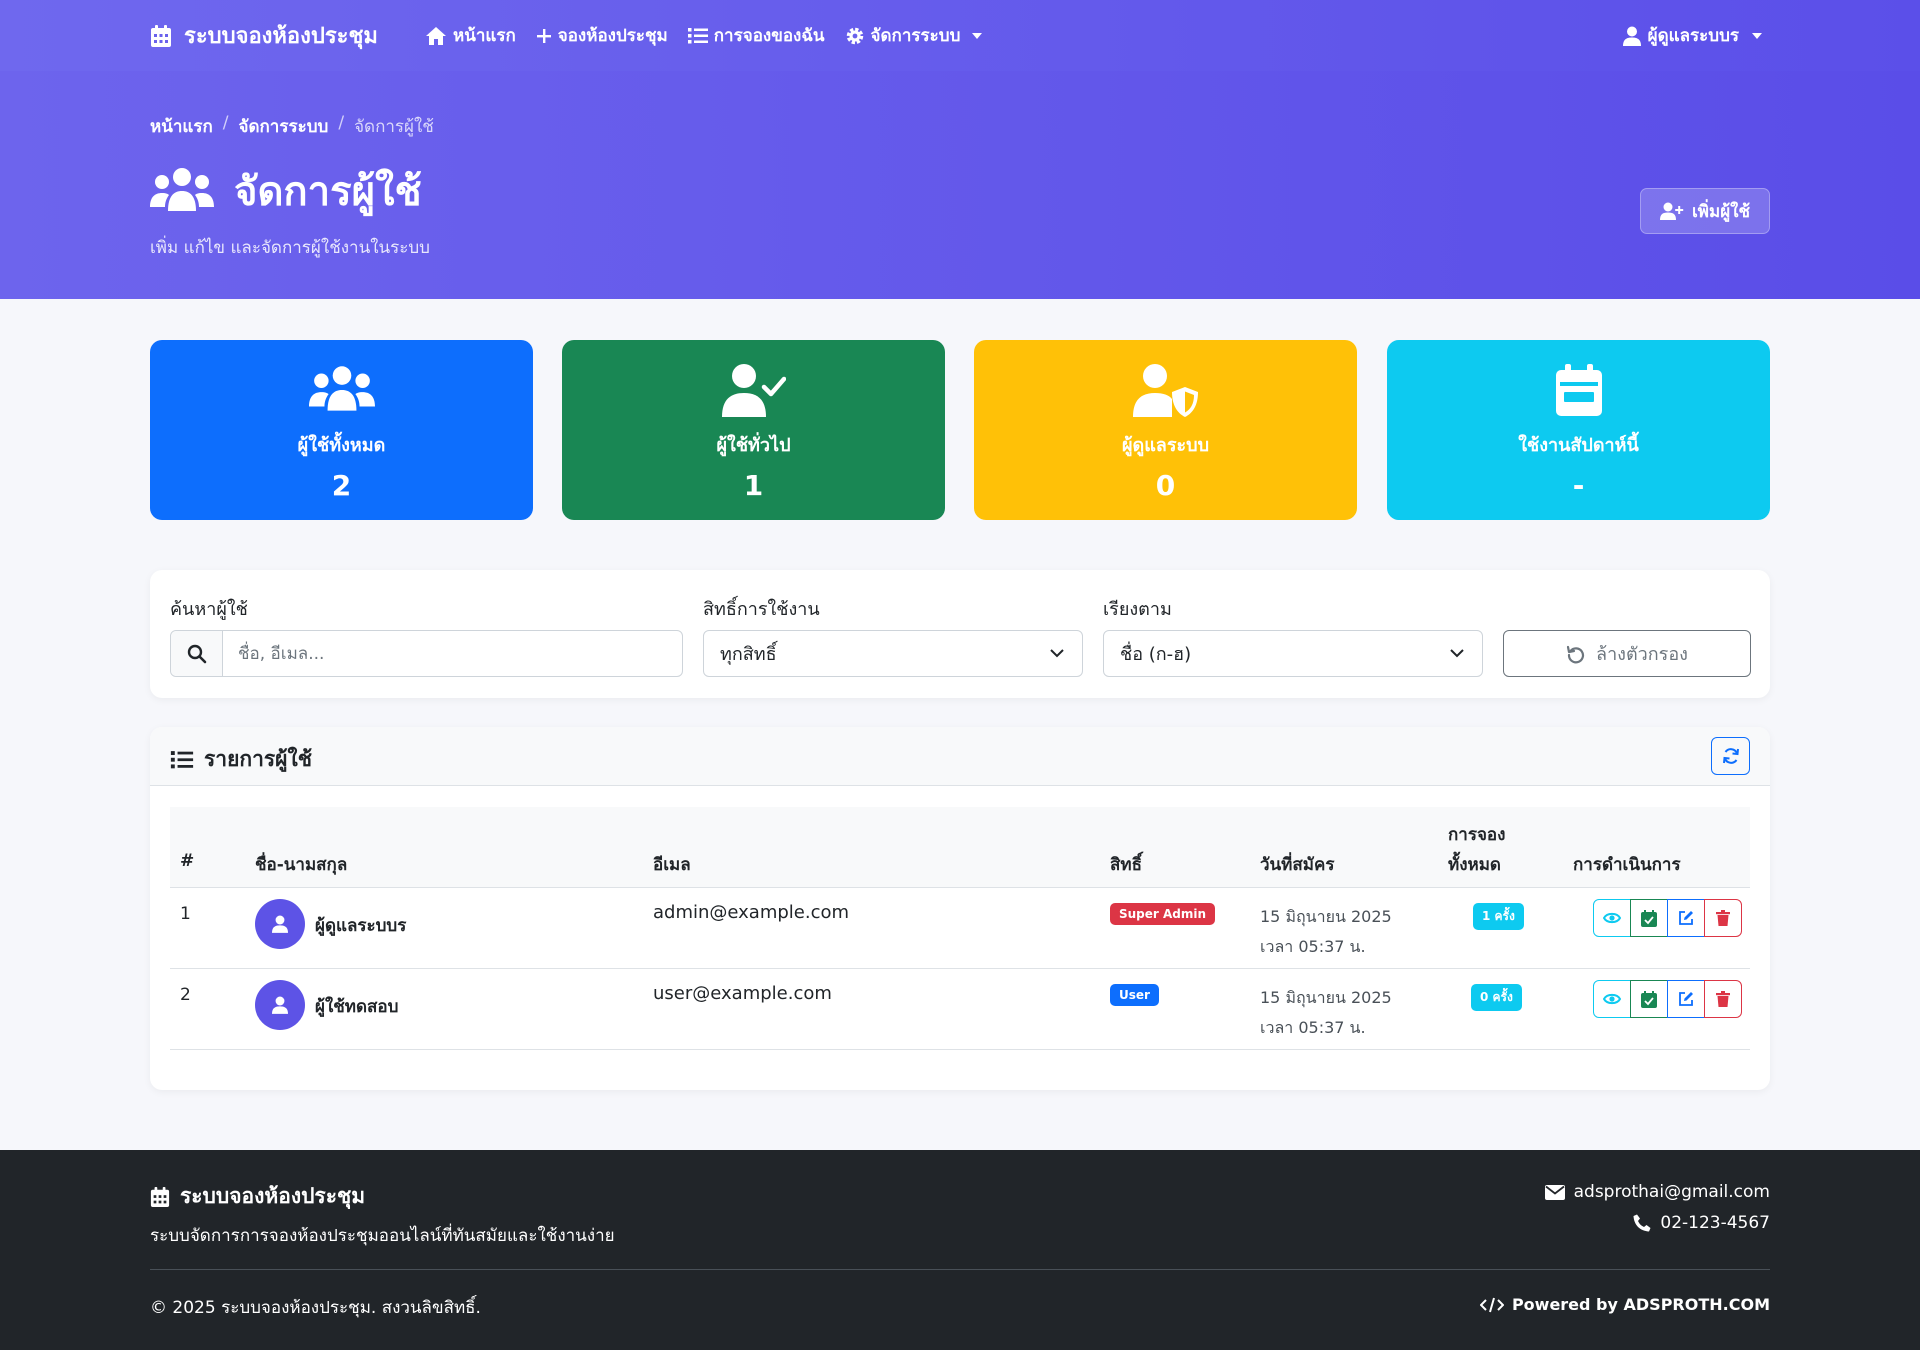  What do you see at coordinates (394, 127) in the screenshot?
I see `breadcrumb-current: จัดการผู้ใช้` at bounding box center [394, 127].